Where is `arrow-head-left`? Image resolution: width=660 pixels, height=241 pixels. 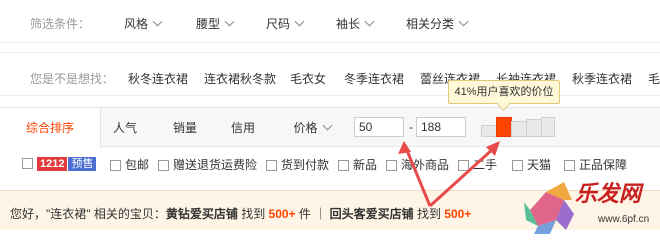 arrow-head-left is located at coordinates (404, 147).